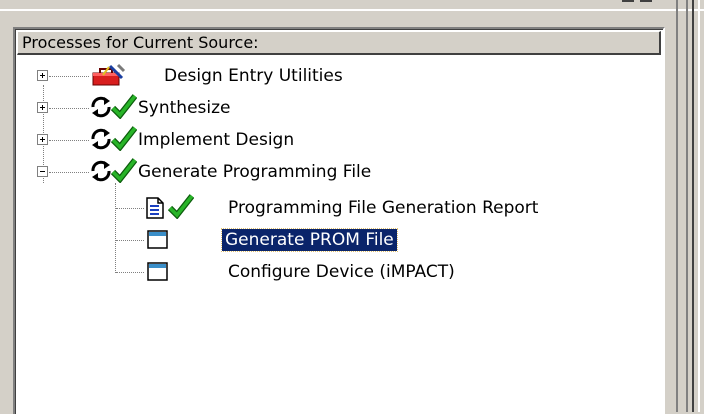 The width and height of the screenshot is (704, 414). Describe the element at coordinates (383, 208) in the screenshot. I see `tree-item-label: Programming File Generation Report` at that location.